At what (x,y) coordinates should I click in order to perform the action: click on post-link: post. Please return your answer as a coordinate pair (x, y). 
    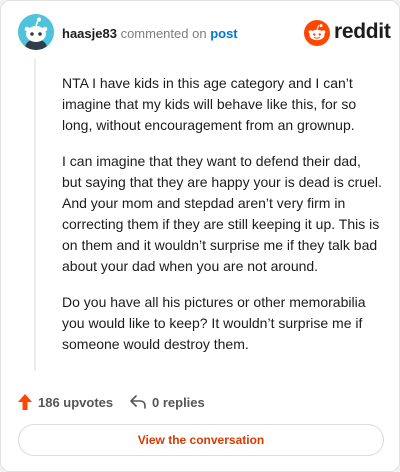
    Looking at the image, I should click on (223, 33).